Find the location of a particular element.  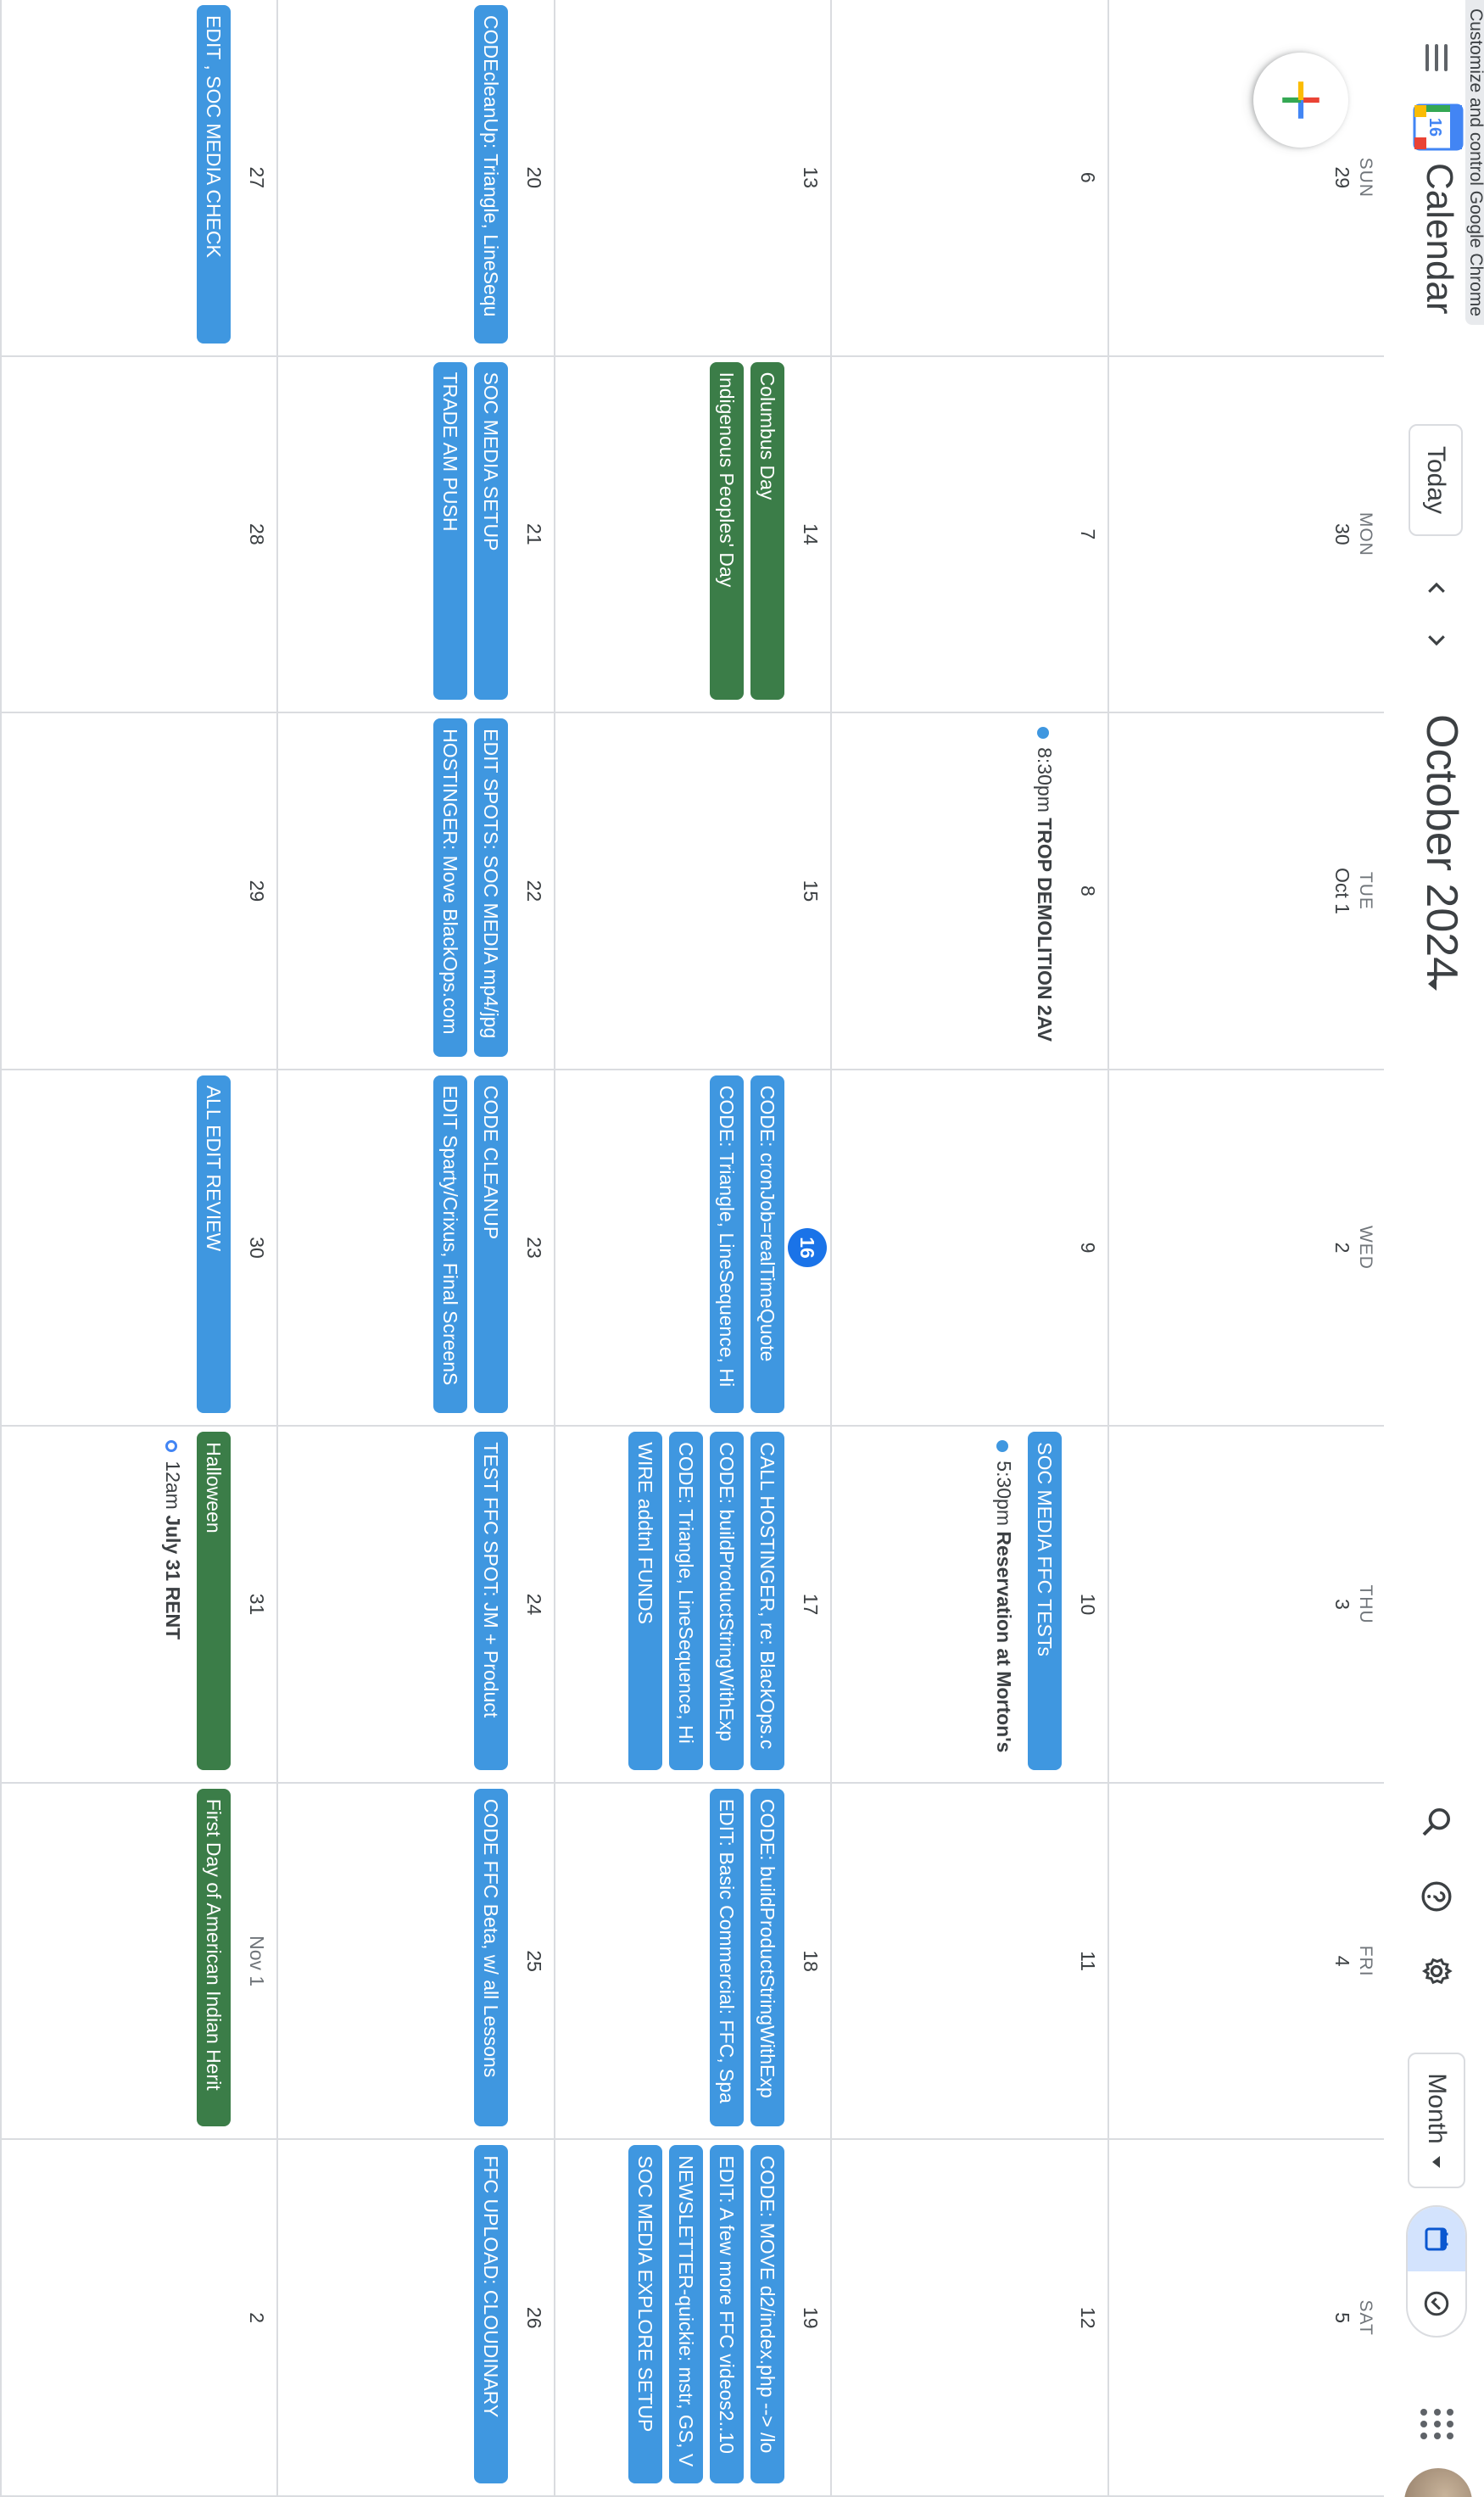

date-number: 7 is located at coordinates (1087, 534).